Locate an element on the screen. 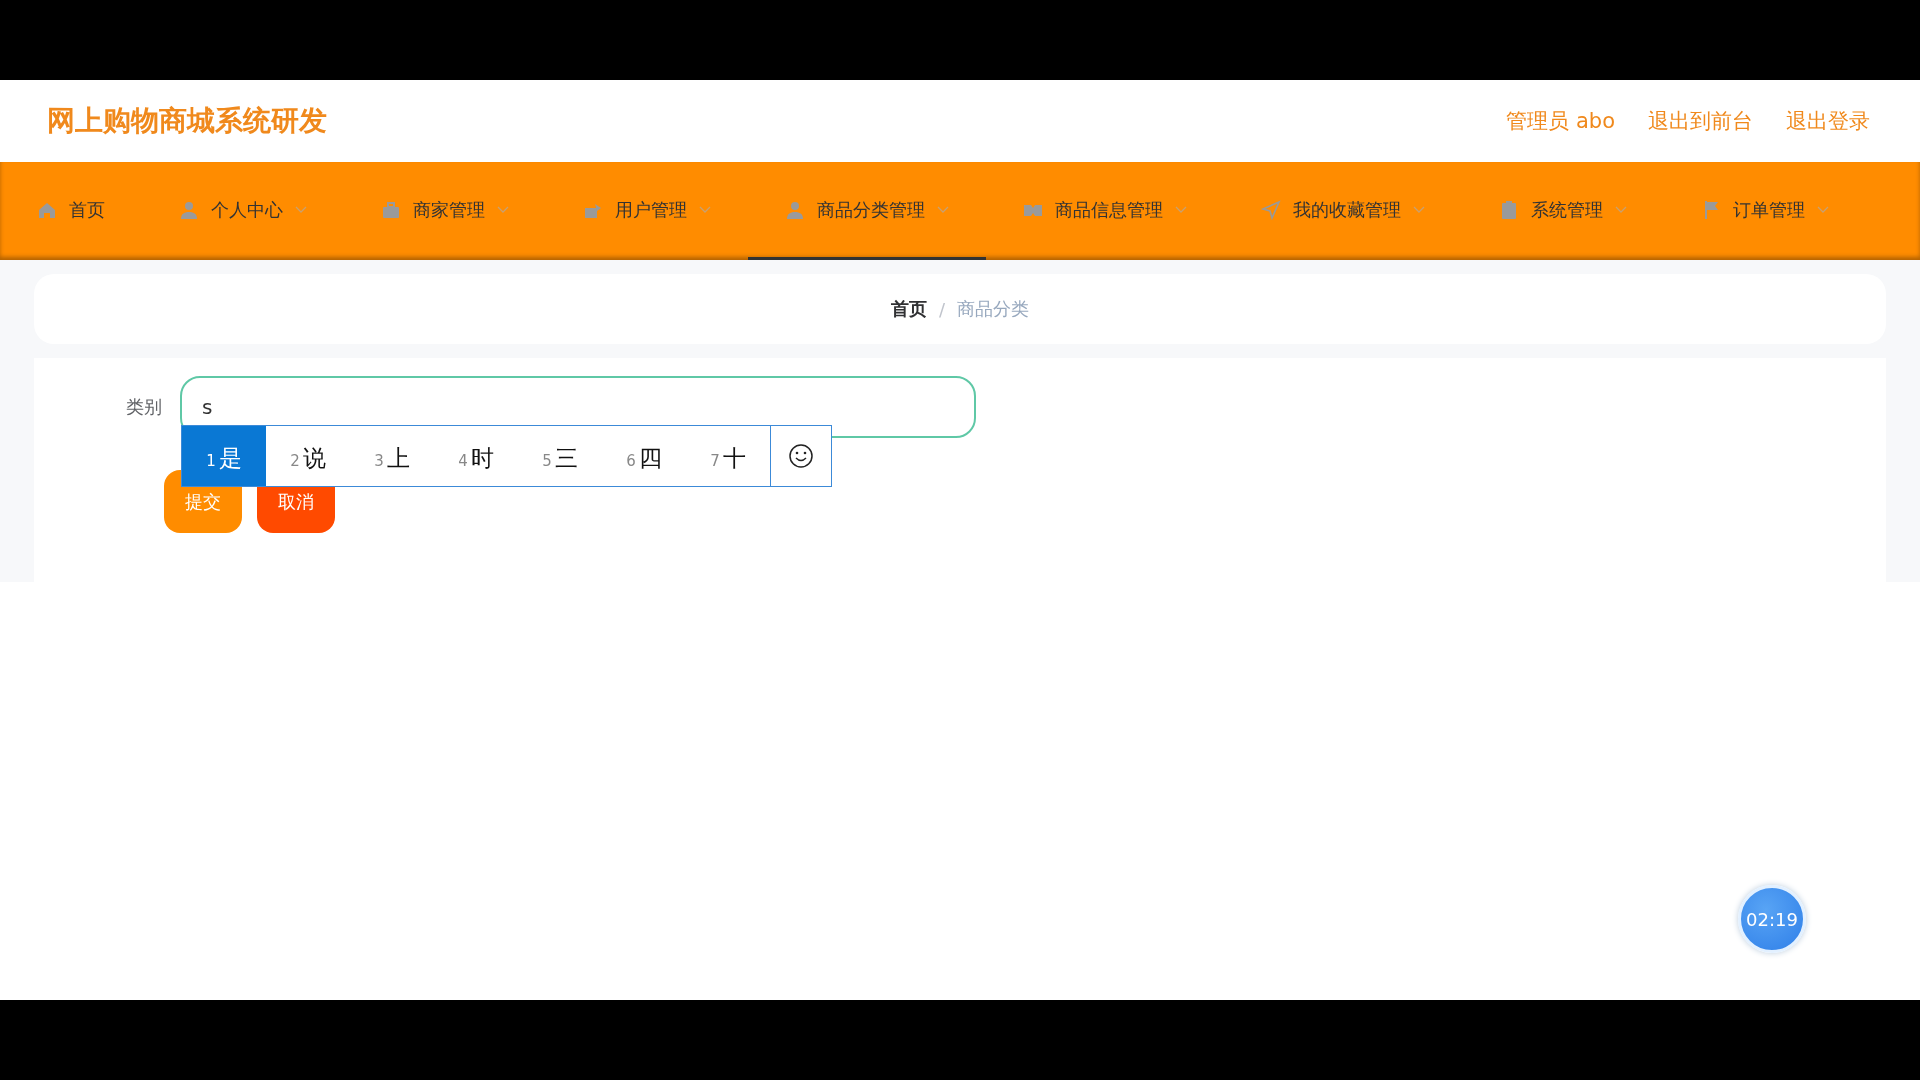 The width and height of the screenshot is (1920, 1080). nav-item: 首页 is located at coordinates (71, 211).